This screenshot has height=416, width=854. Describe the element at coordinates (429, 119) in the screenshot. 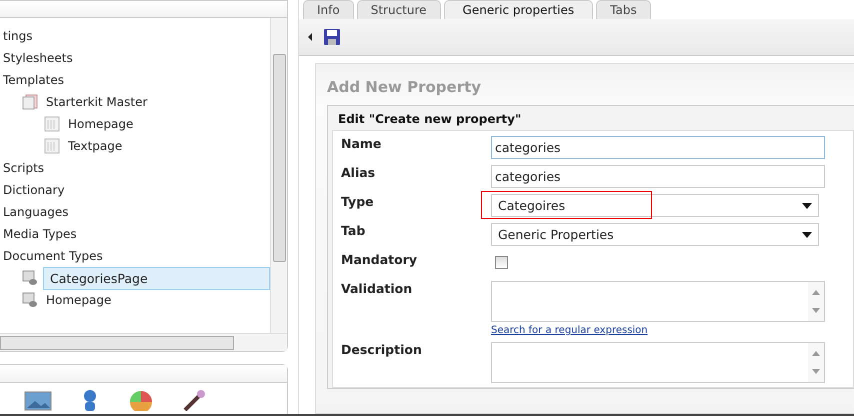

I see `box-title: Edit "Create new property"` at that location.